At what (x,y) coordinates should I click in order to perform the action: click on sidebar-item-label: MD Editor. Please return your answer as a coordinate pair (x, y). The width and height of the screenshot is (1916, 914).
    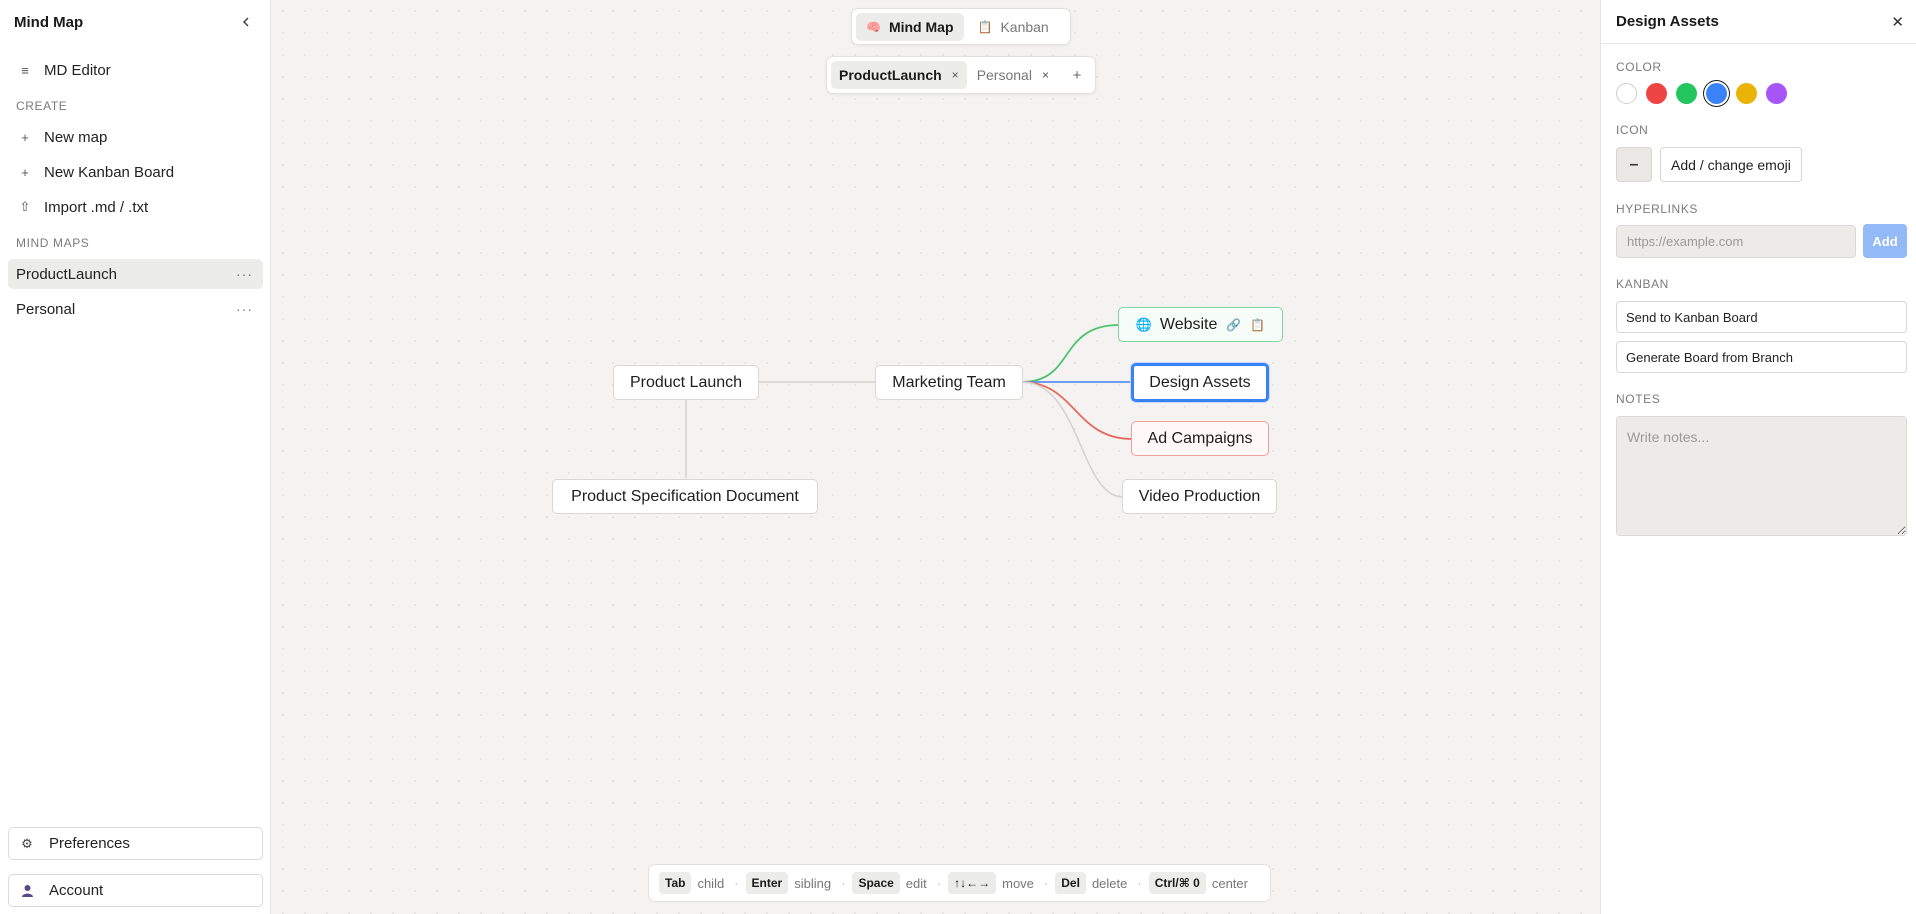
    Looking at the image, I should click on (77, 70).